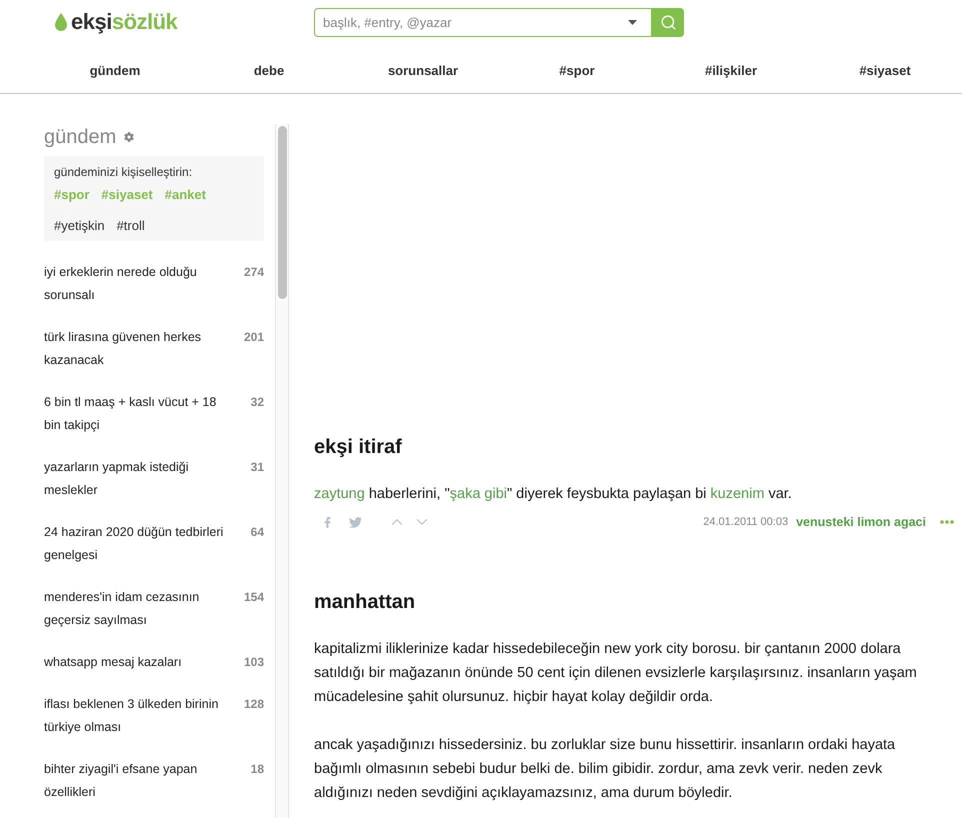 The image size is (962, 818). Describe the element at coordinates (257, 769) in the screenshot. I see `entry-count: 18` at that location.